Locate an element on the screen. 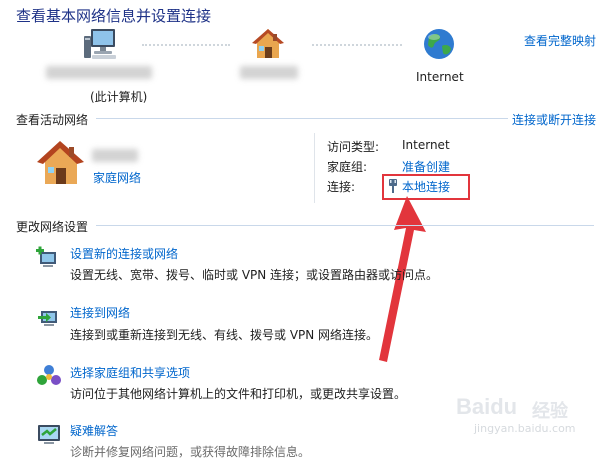  internet-label: Internet is located at coordinates (440, 77).